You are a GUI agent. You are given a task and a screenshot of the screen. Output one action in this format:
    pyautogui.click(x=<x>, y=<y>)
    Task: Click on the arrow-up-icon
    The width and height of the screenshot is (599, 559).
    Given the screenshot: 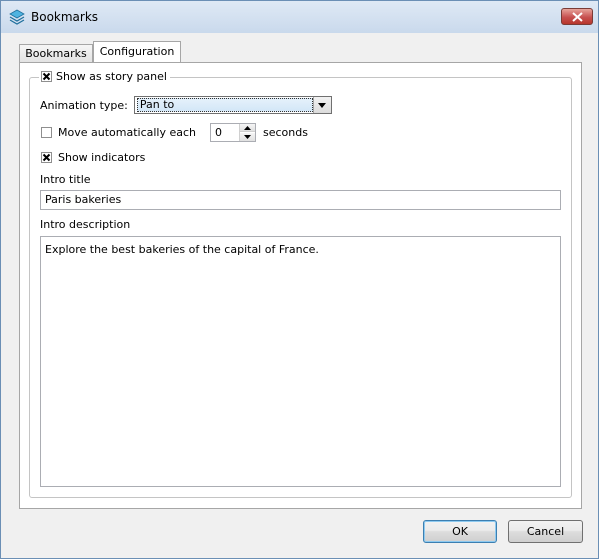 What is the action you would take?
    pyautogui.click(x=248, y=128)
    